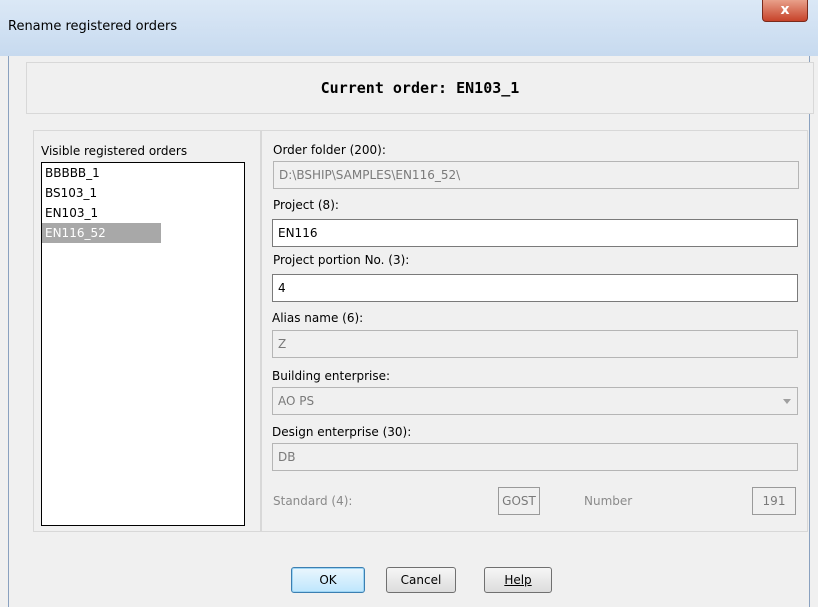  I want to click on alias-name-label: Alias name (6):, so click(318, 318).